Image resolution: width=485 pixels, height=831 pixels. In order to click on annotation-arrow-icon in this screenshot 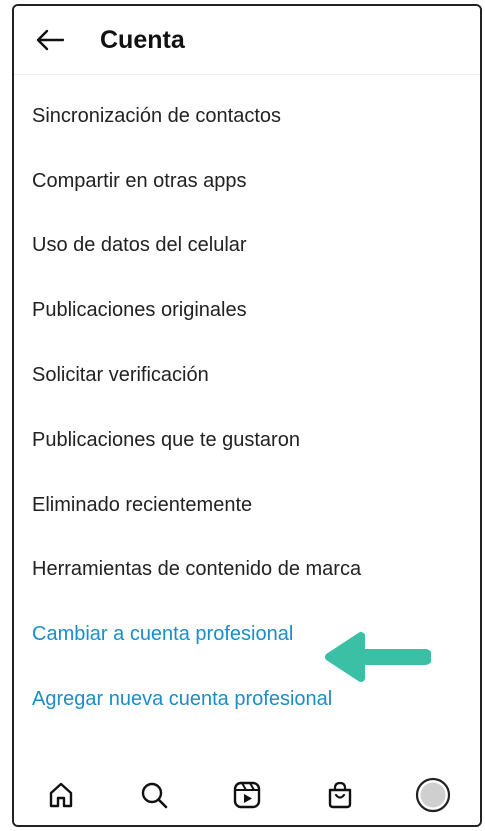, I will do `click(378, 657)`.